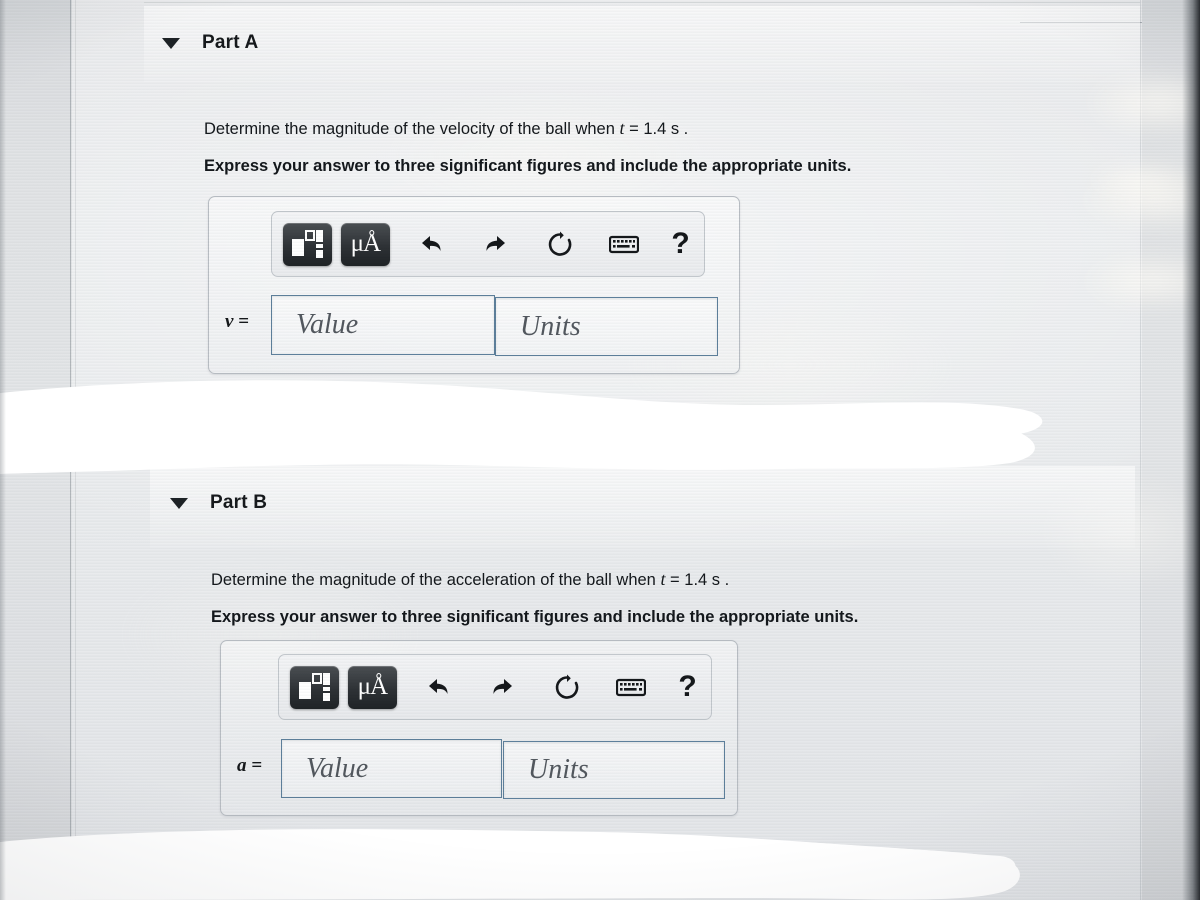  What do you see at coordinates (656, 129) in the screenshot?
I see `part-a-question-value: = 1.4 s .` at bounding box center [656, 129].